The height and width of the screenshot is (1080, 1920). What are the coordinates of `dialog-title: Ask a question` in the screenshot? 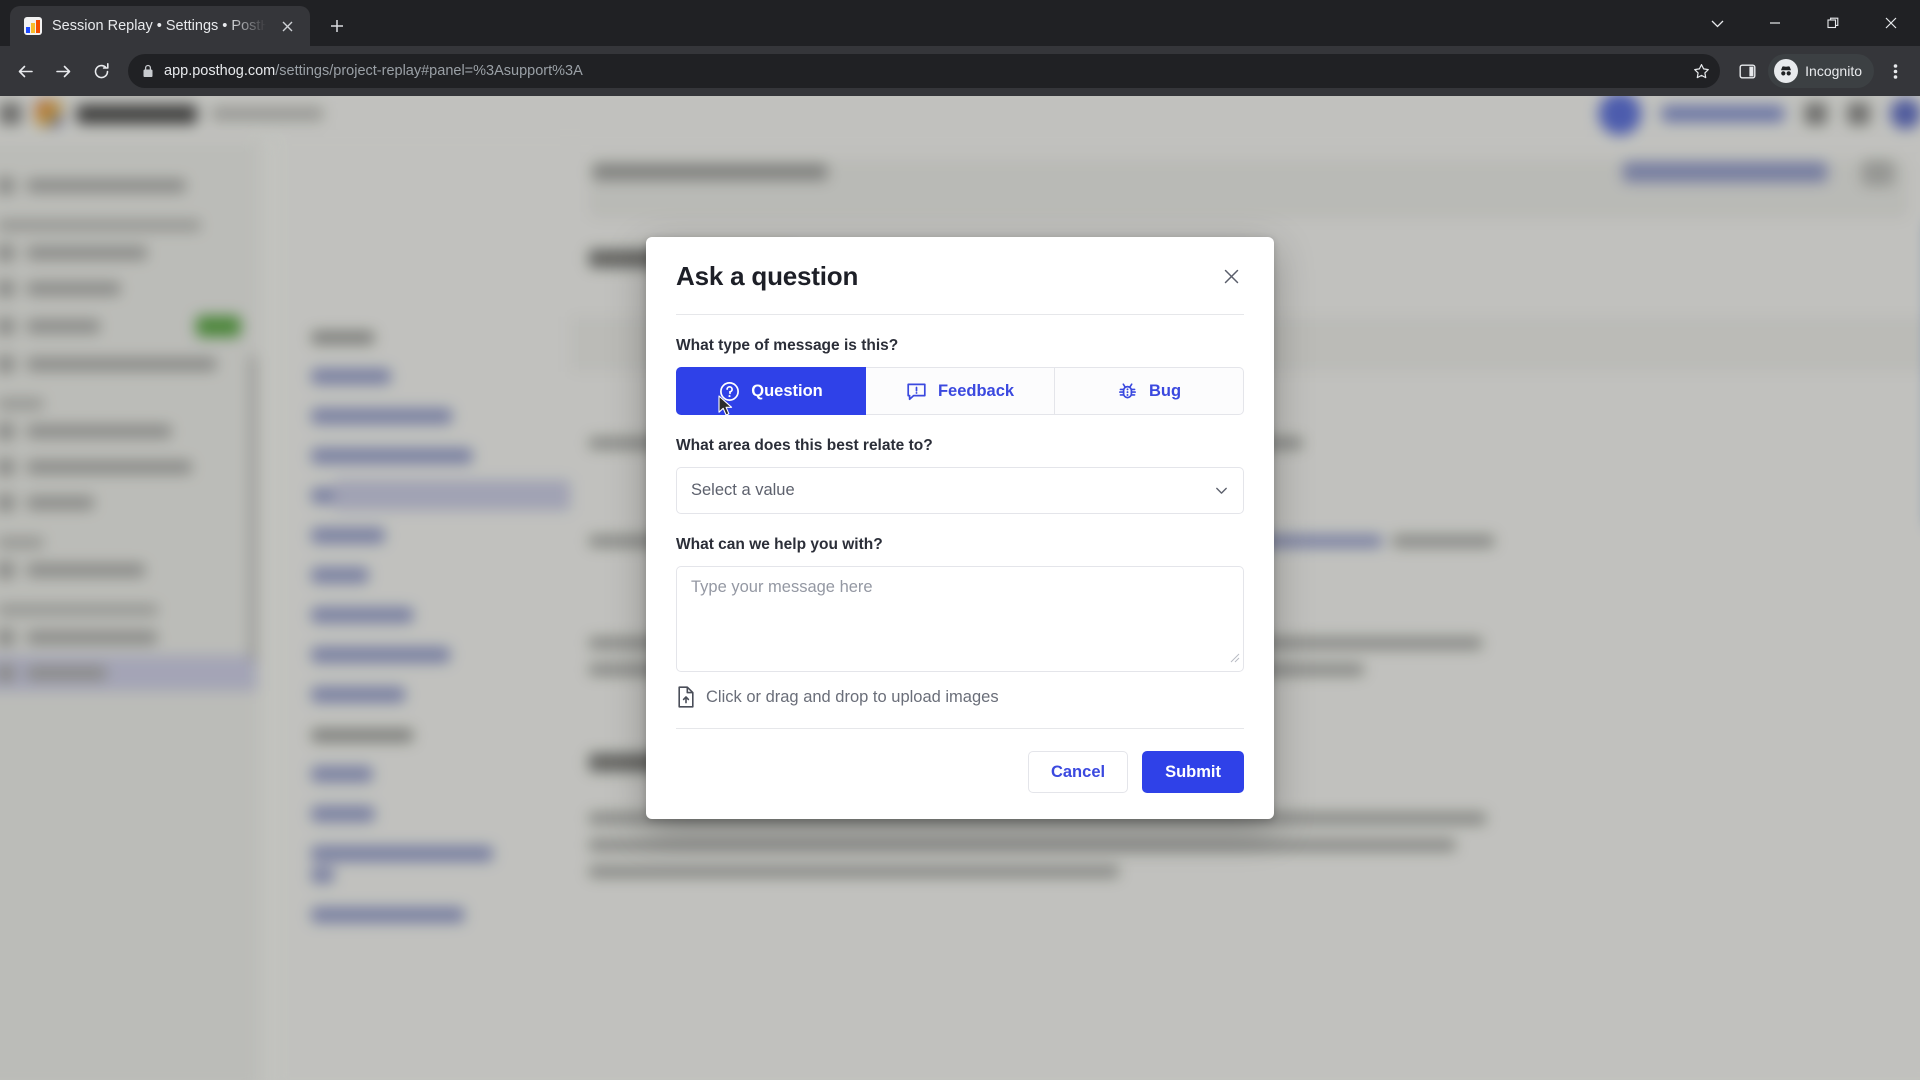 It's located at (767, 276).